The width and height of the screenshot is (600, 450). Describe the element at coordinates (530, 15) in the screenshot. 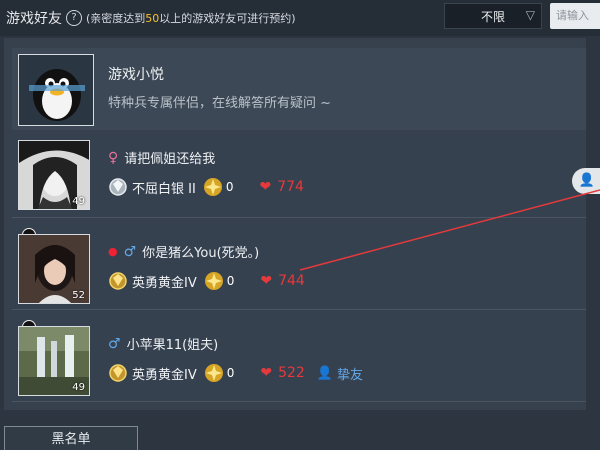

I see `chevron-down-icon: ▽` at that location.